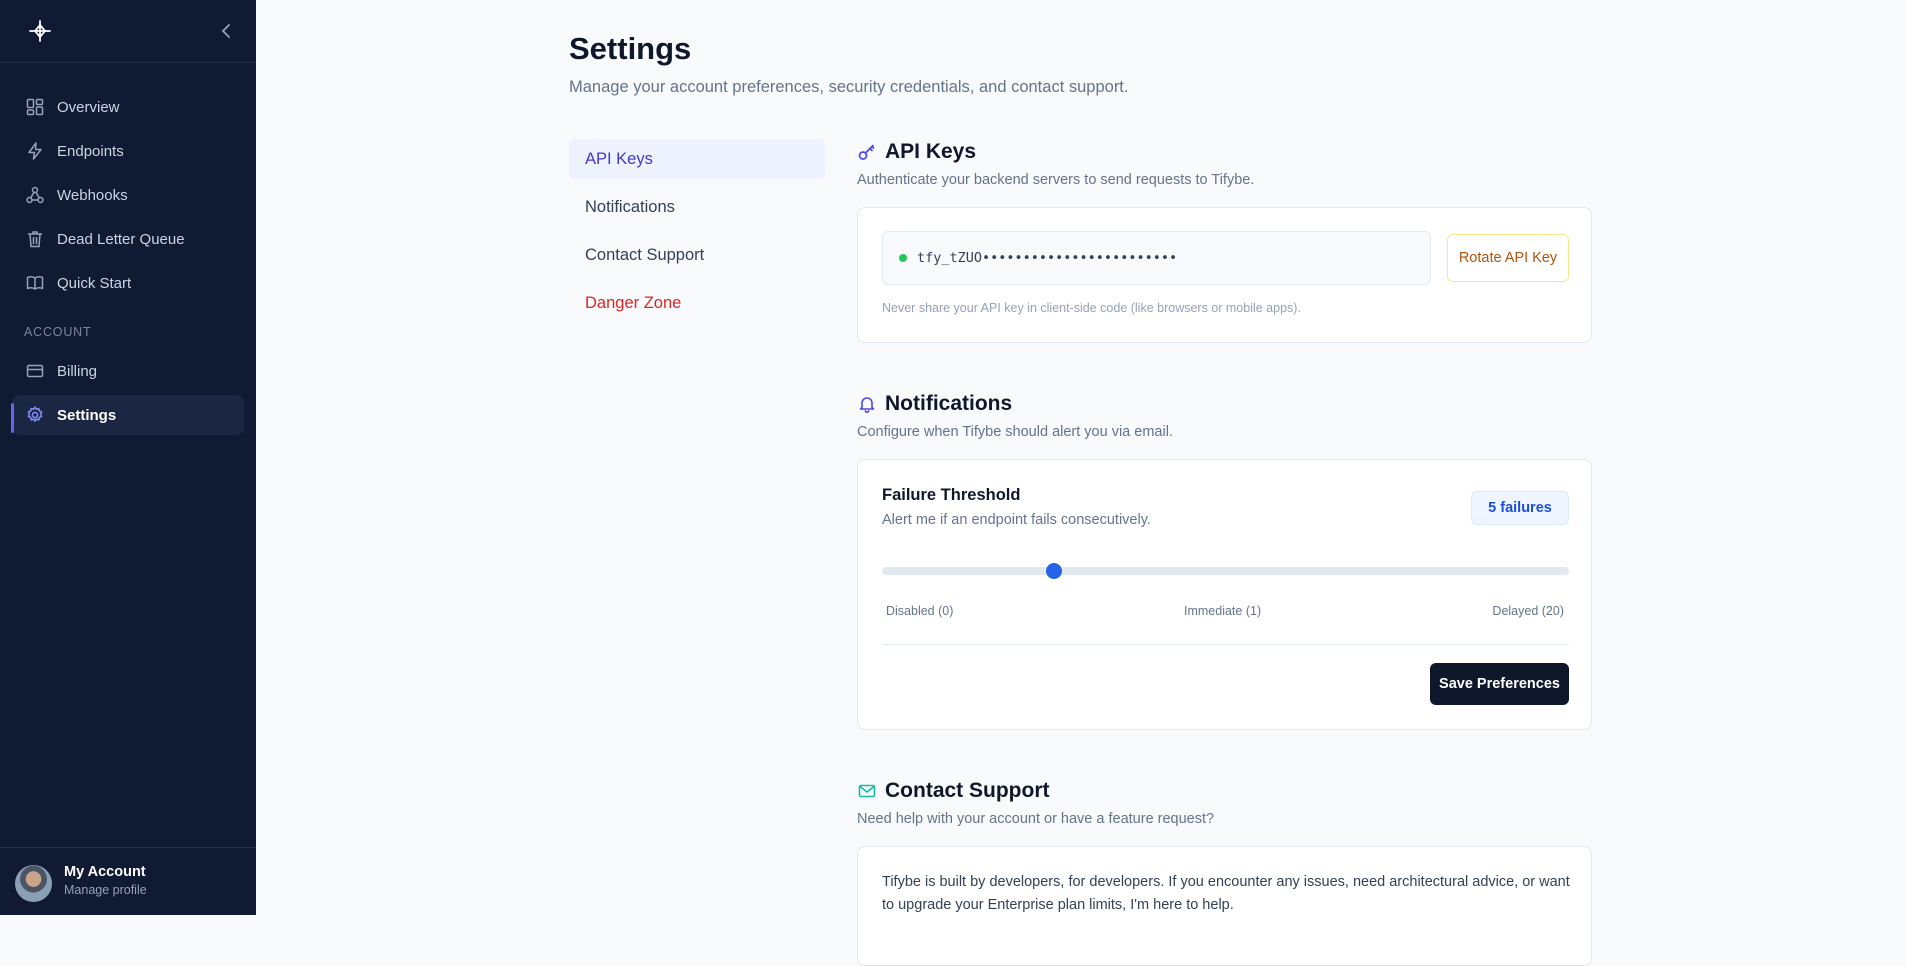  I want to click on contact-support-heading: Contact Support, so click(953, 791).